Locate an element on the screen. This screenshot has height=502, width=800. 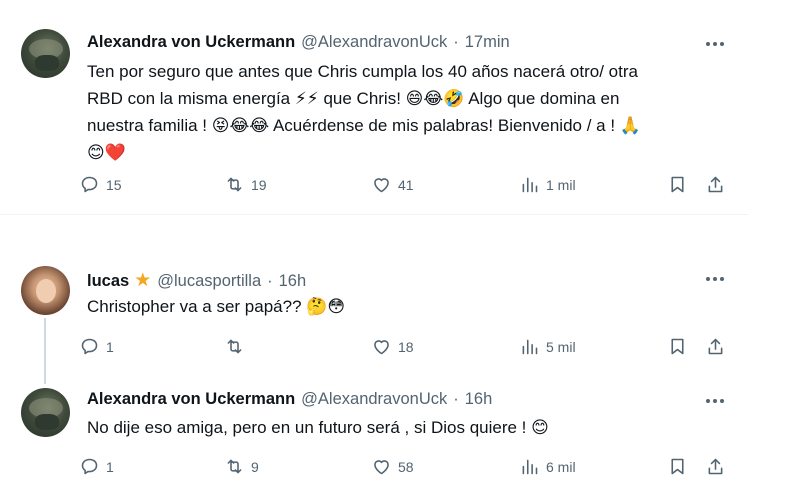
like-button: 58 is located at coordinates (392, 466).